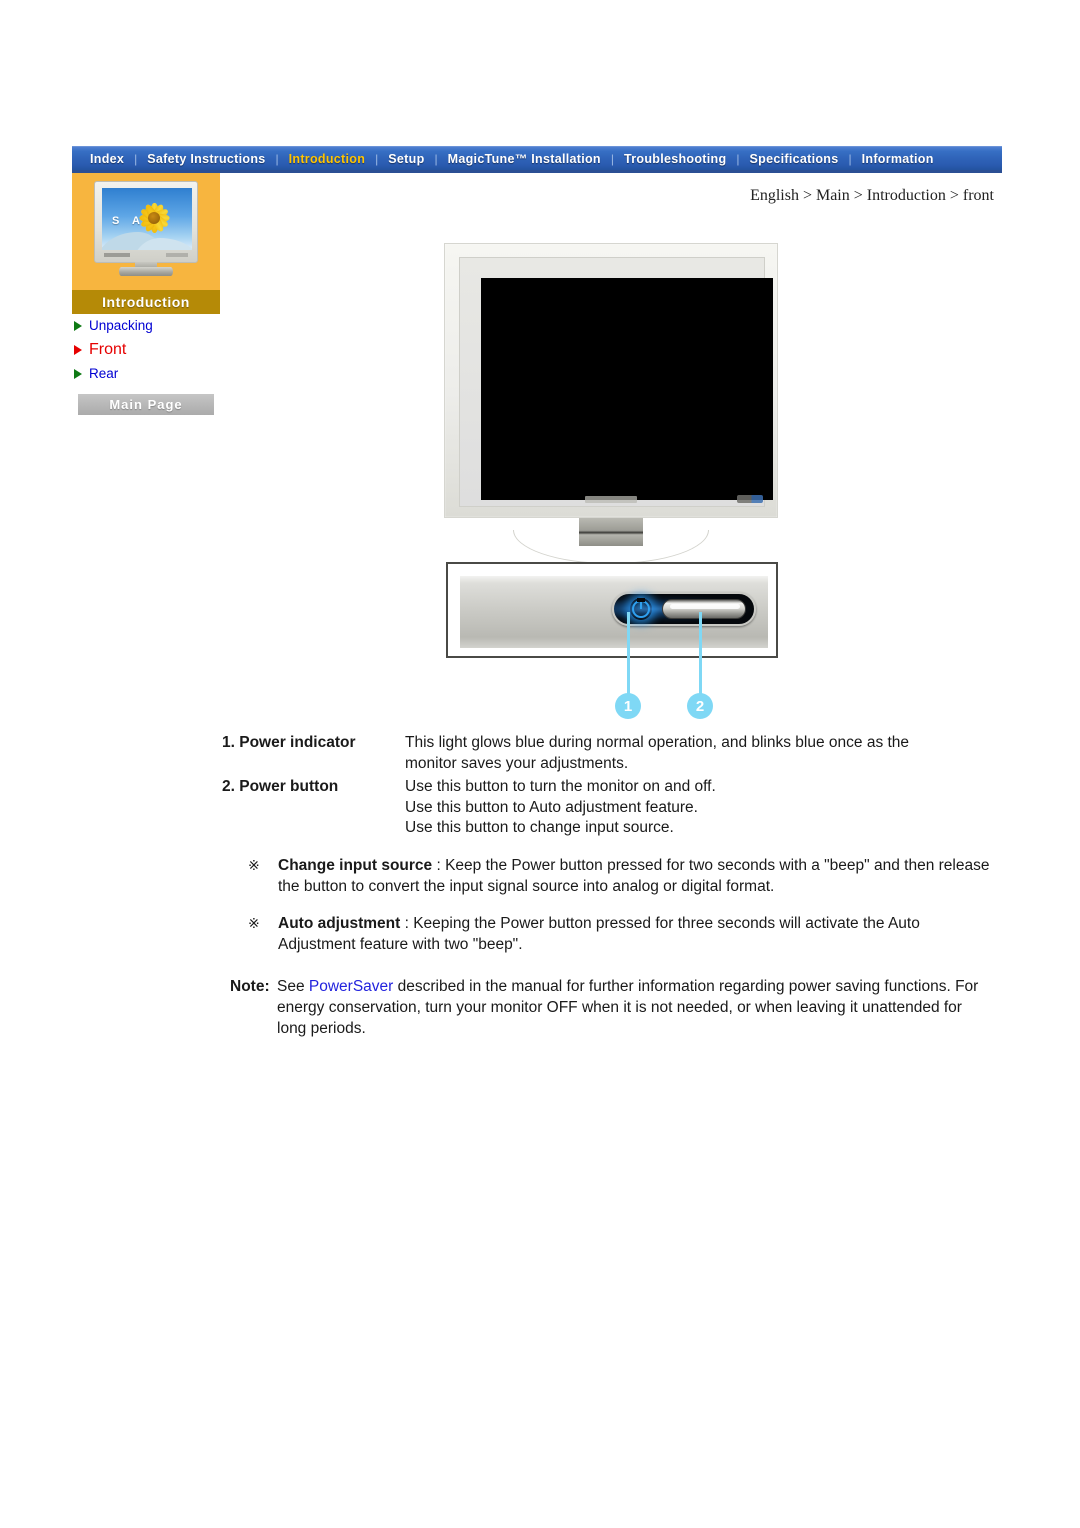 The height and width of the screenshot is (1528, 1080). Describe the element at coordinates (611, 532) in the screenshot. I see `monitor-stand-neck` at that location.